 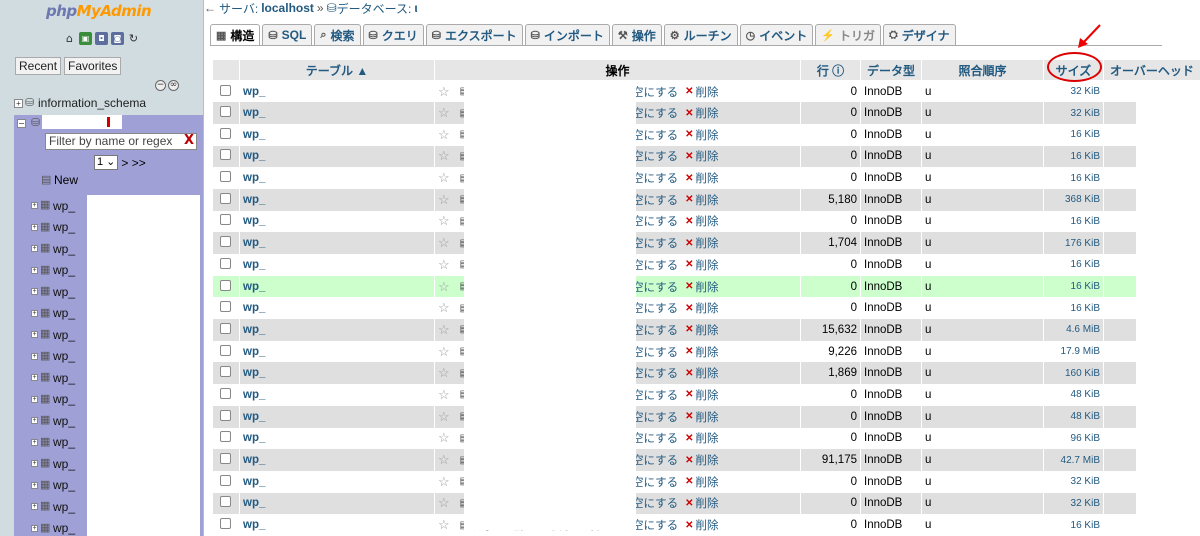 What do you see at coordinates (636, 34) in the screenshot?
I see `tab-operations: ⚒ 操作` at bounding box center [636, 34].